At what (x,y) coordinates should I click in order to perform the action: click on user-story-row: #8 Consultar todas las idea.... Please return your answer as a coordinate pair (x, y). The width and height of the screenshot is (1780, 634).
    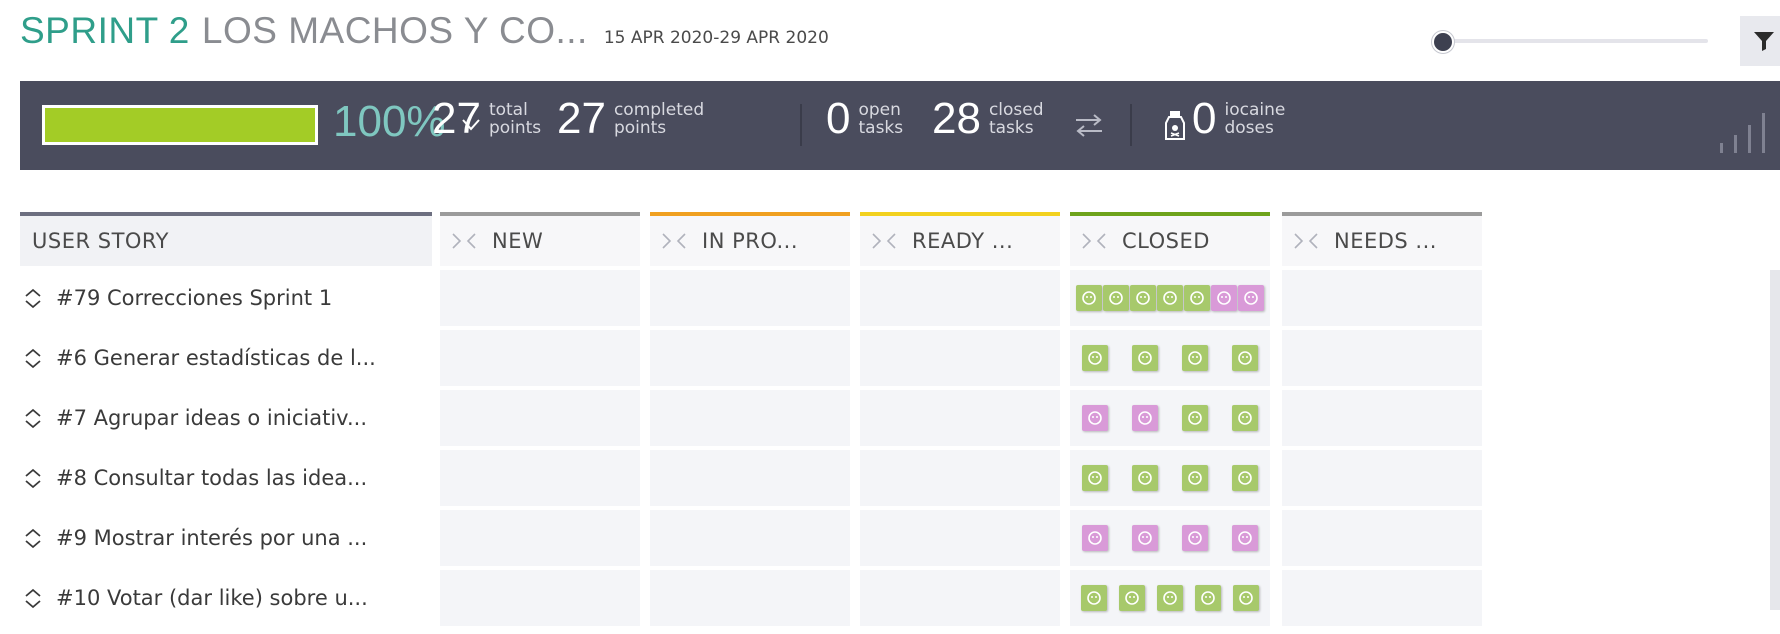
    Looking at the image, I should click on (226, 478).